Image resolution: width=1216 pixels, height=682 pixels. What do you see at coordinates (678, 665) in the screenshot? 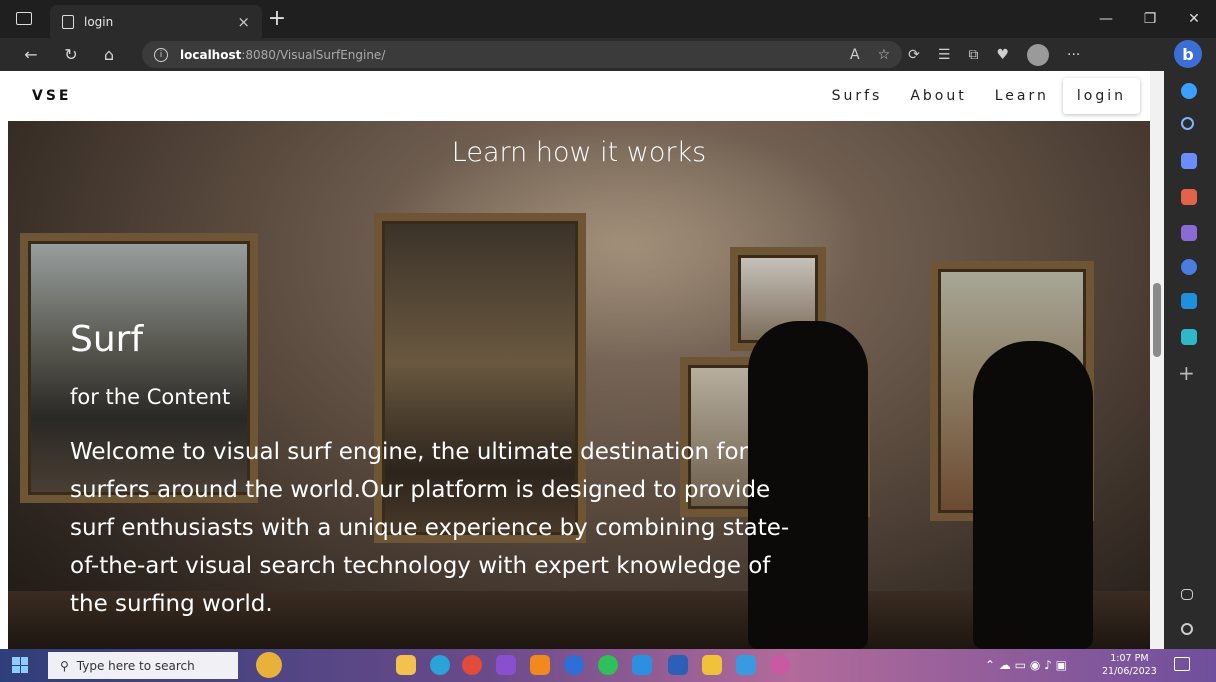
I see `word-icon` at bounding box center [678, 665].